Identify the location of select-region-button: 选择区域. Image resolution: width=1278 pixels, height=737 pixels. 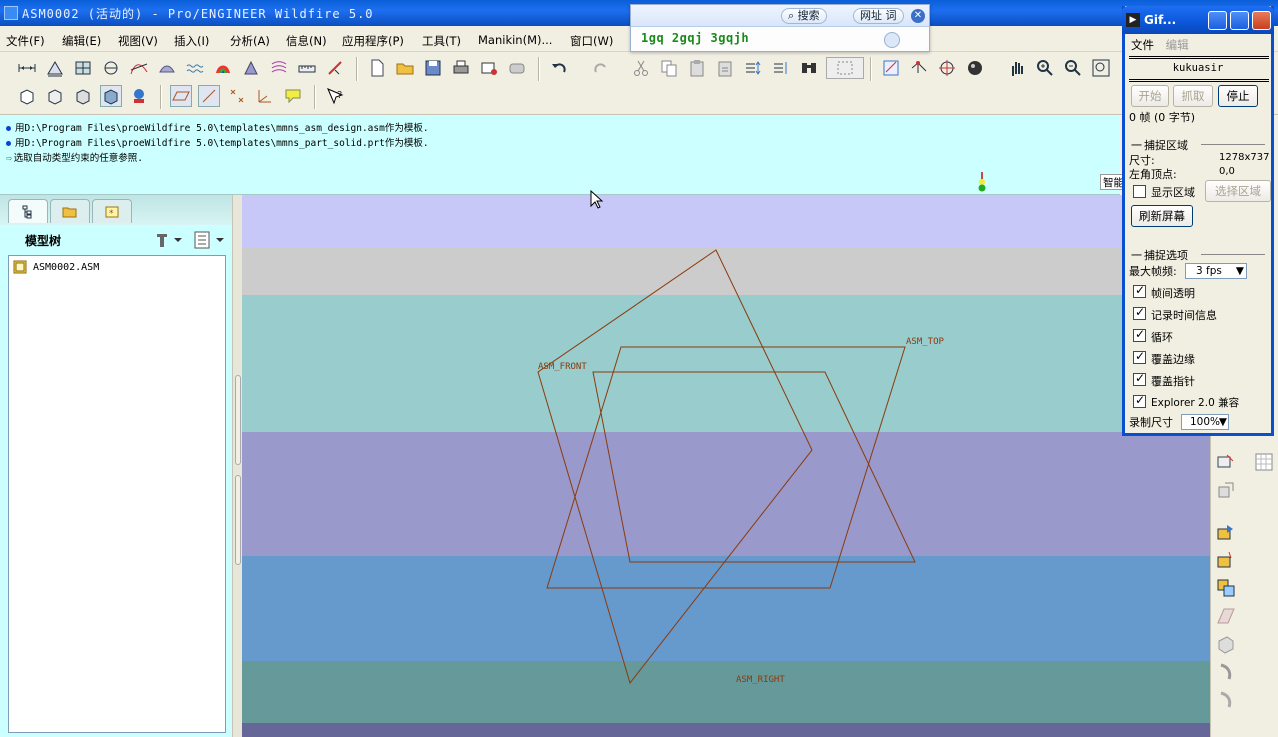
(1238, 191).